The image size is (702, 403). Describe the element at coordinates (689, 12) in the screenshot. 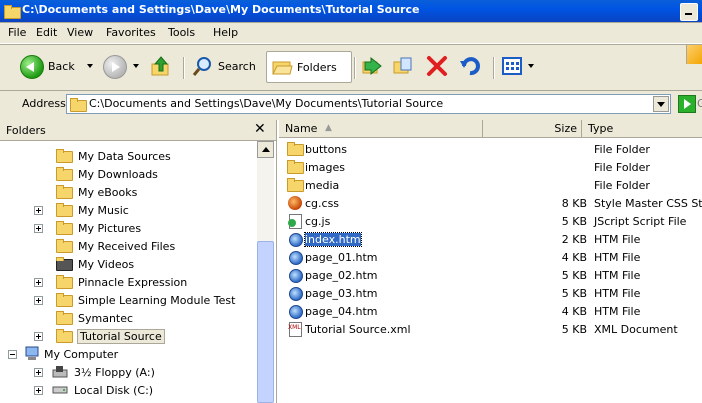

I see `minimize-button` at that location.